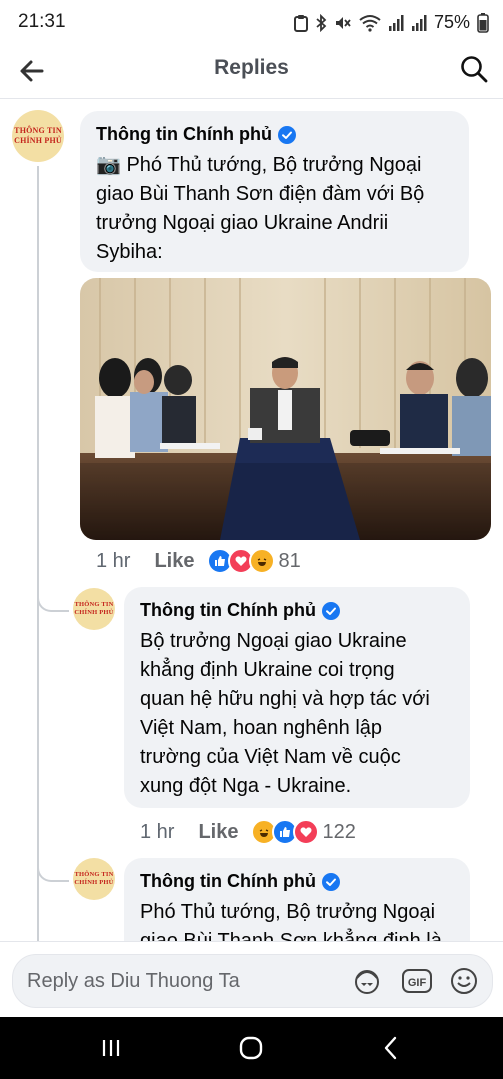 The width and height of the screenshot is (503, 1079). What do you see at coordinates (261, 561) in the screenshot?
I see `haha-reaction-icon` at bounding box center [261, 561].